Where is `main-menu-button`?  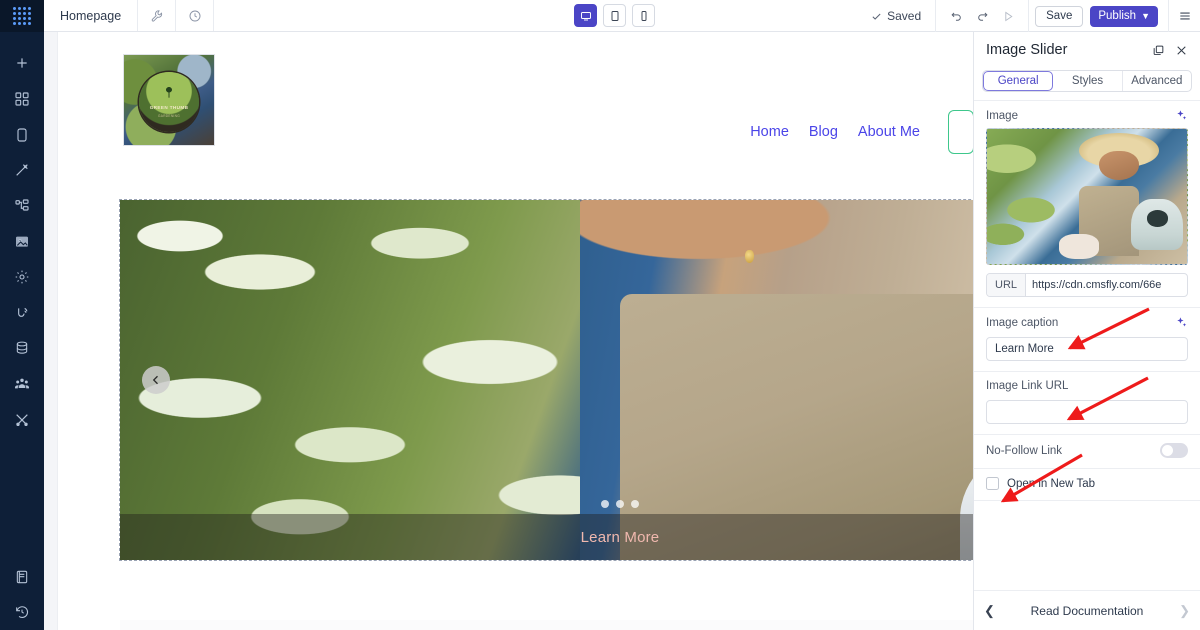
main-menu-button is located at coordinates (1184, 16).